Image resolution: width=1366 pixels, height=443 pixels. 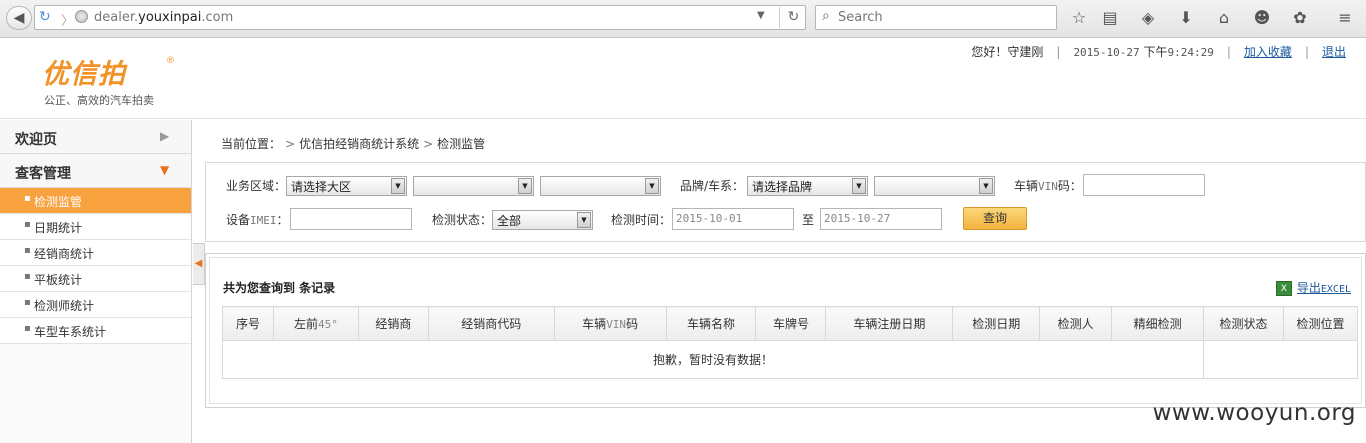 What do you see at coordinates (170, 61) in the screenshot?
I see `registered-icon: ®` at bounding box center [170, 61].